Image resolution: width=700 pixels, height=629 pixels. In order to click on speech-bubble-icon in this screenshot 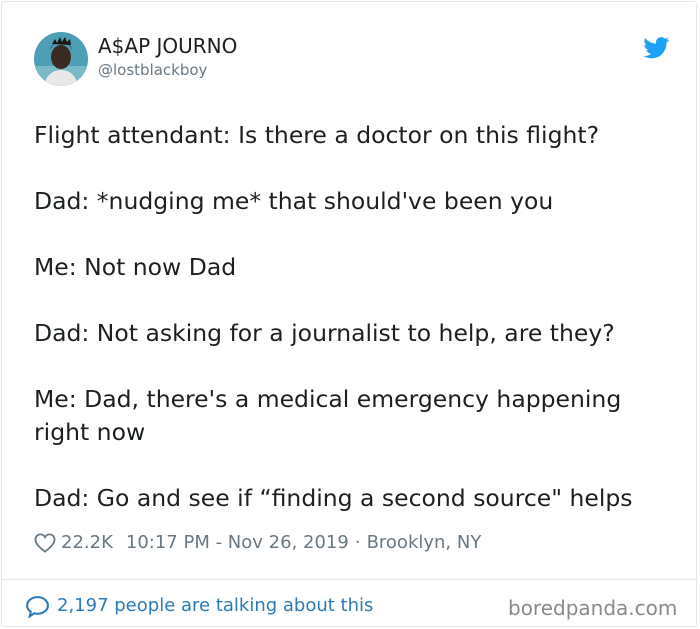, I will do `click(37, 606)`.